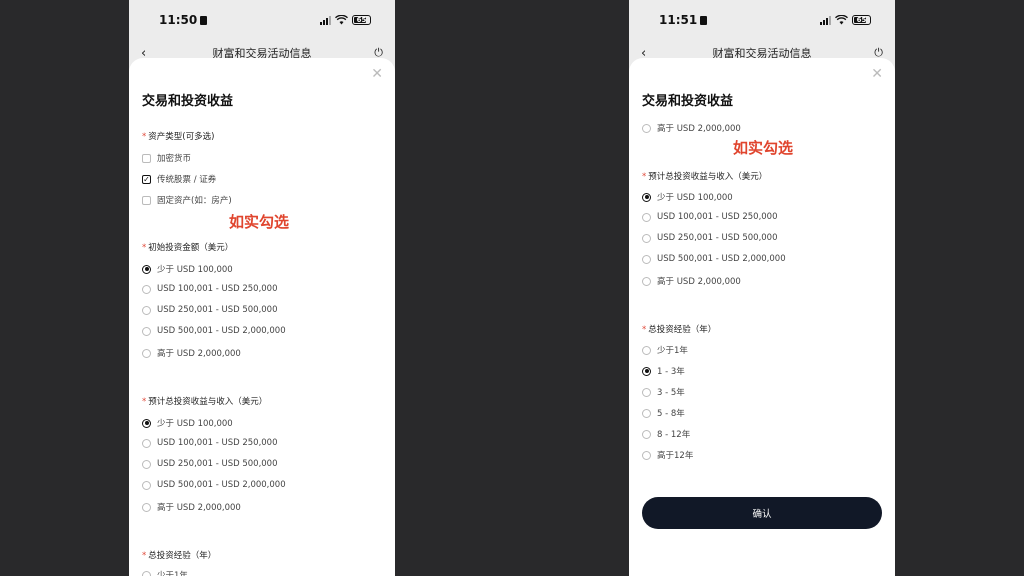  I want to click on sheet-title: 交易和投资收益, so click(688, 101).